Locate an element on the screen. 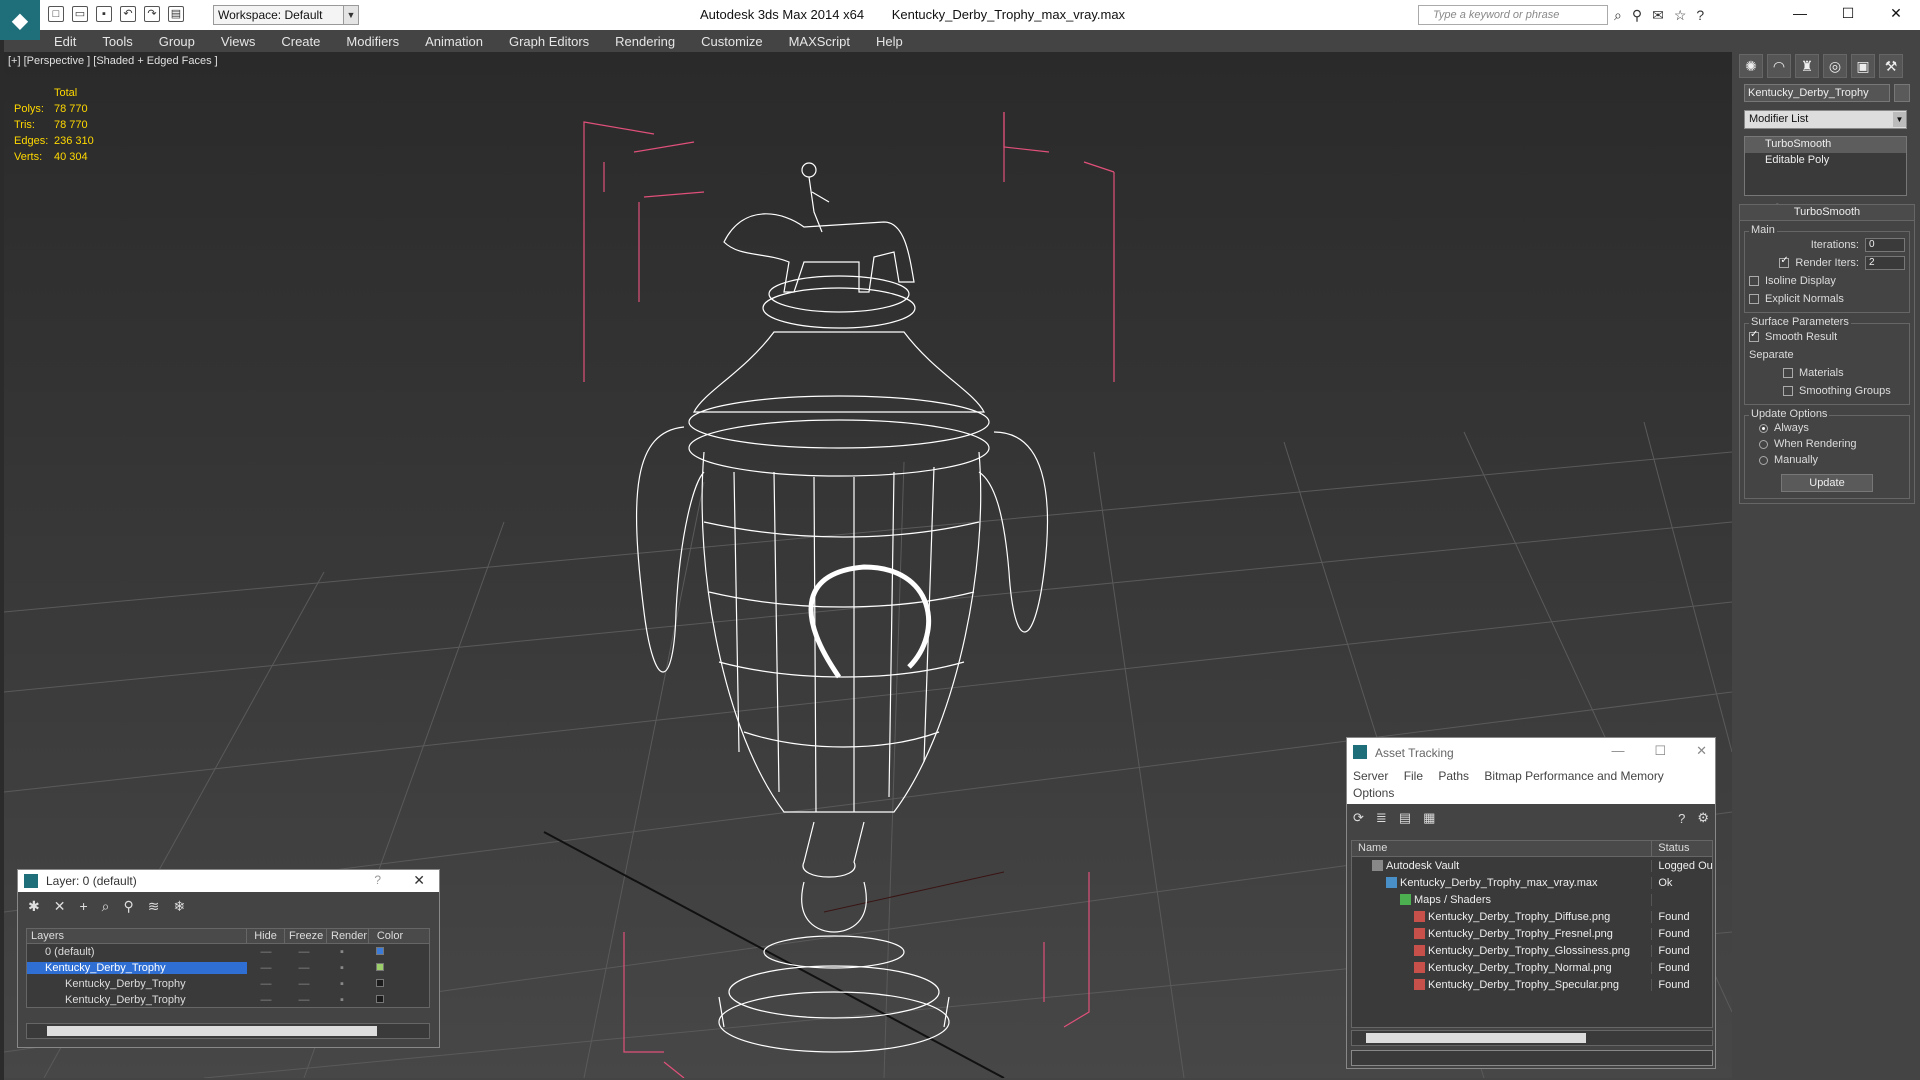 The width and height of the screenshot is (1920, 1080). save-icon: ▪ is located at coordinates (104, 14).